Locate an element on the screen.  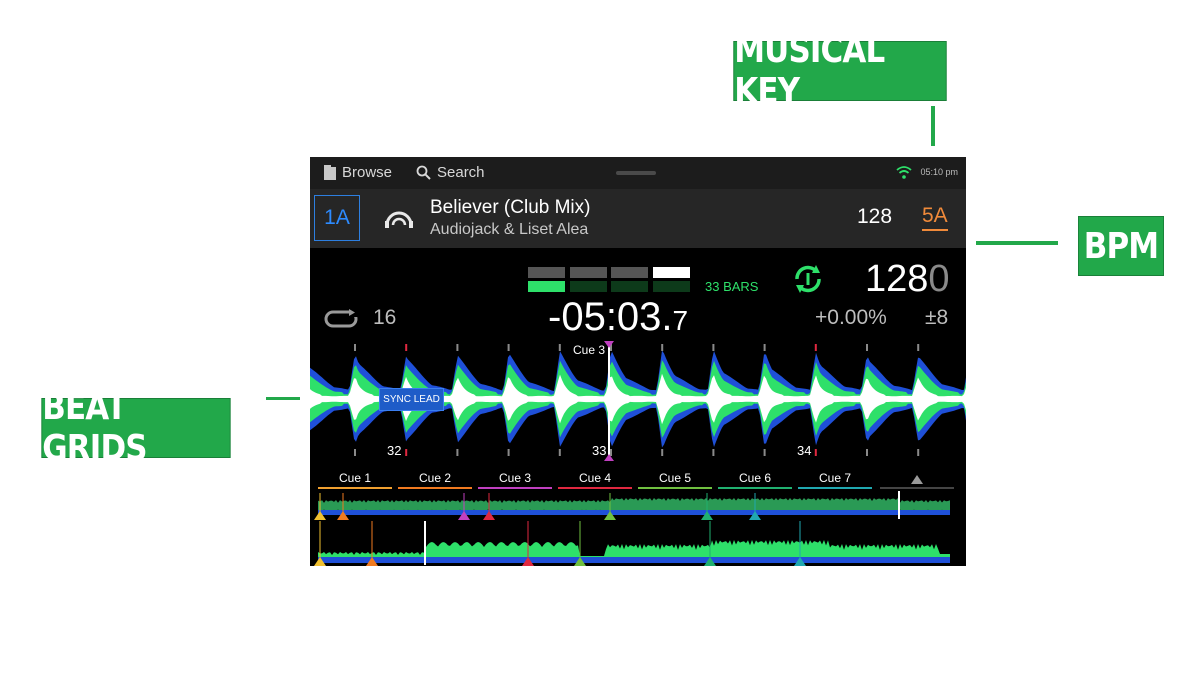
callout-beat-grids-line is located at coordinates (283, 398).